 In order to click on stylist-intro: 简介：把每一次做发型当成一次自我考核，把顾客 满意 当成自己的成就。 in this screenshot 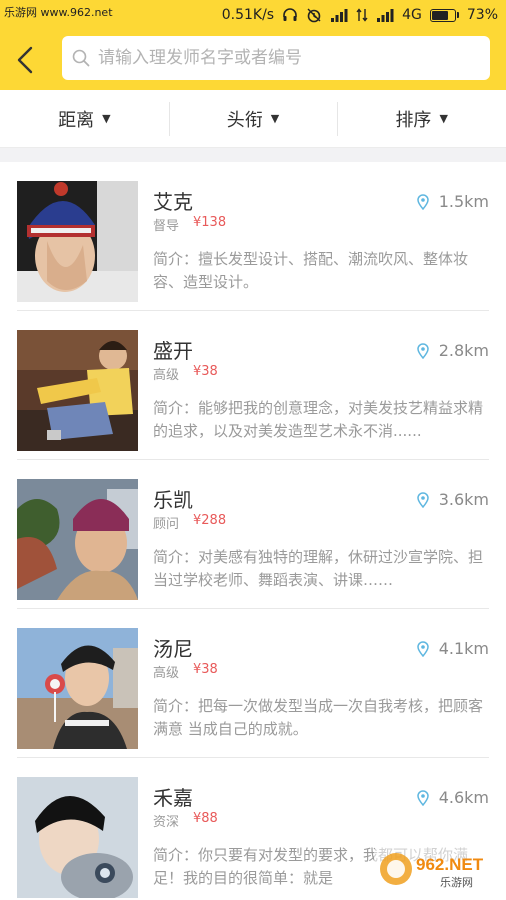, I will do `click(318, 717)`.